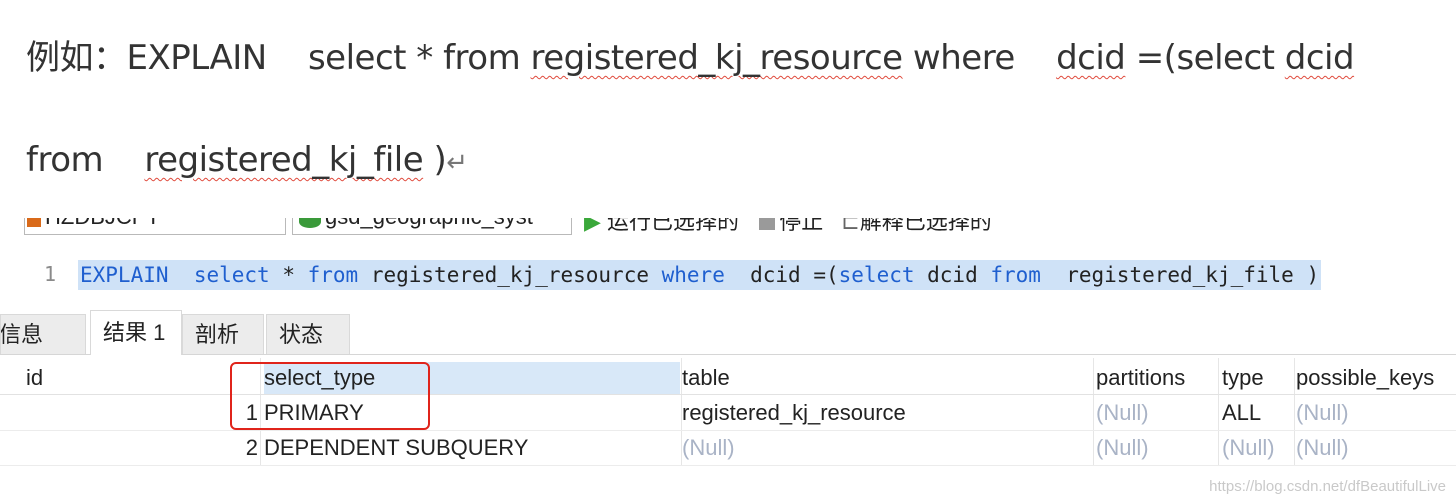 Image resolution: width=1456 pixels, height=503 pixels. Describe the element at coordinates (50, 274) in the screenshot. I see `line-number: 1` at that location.